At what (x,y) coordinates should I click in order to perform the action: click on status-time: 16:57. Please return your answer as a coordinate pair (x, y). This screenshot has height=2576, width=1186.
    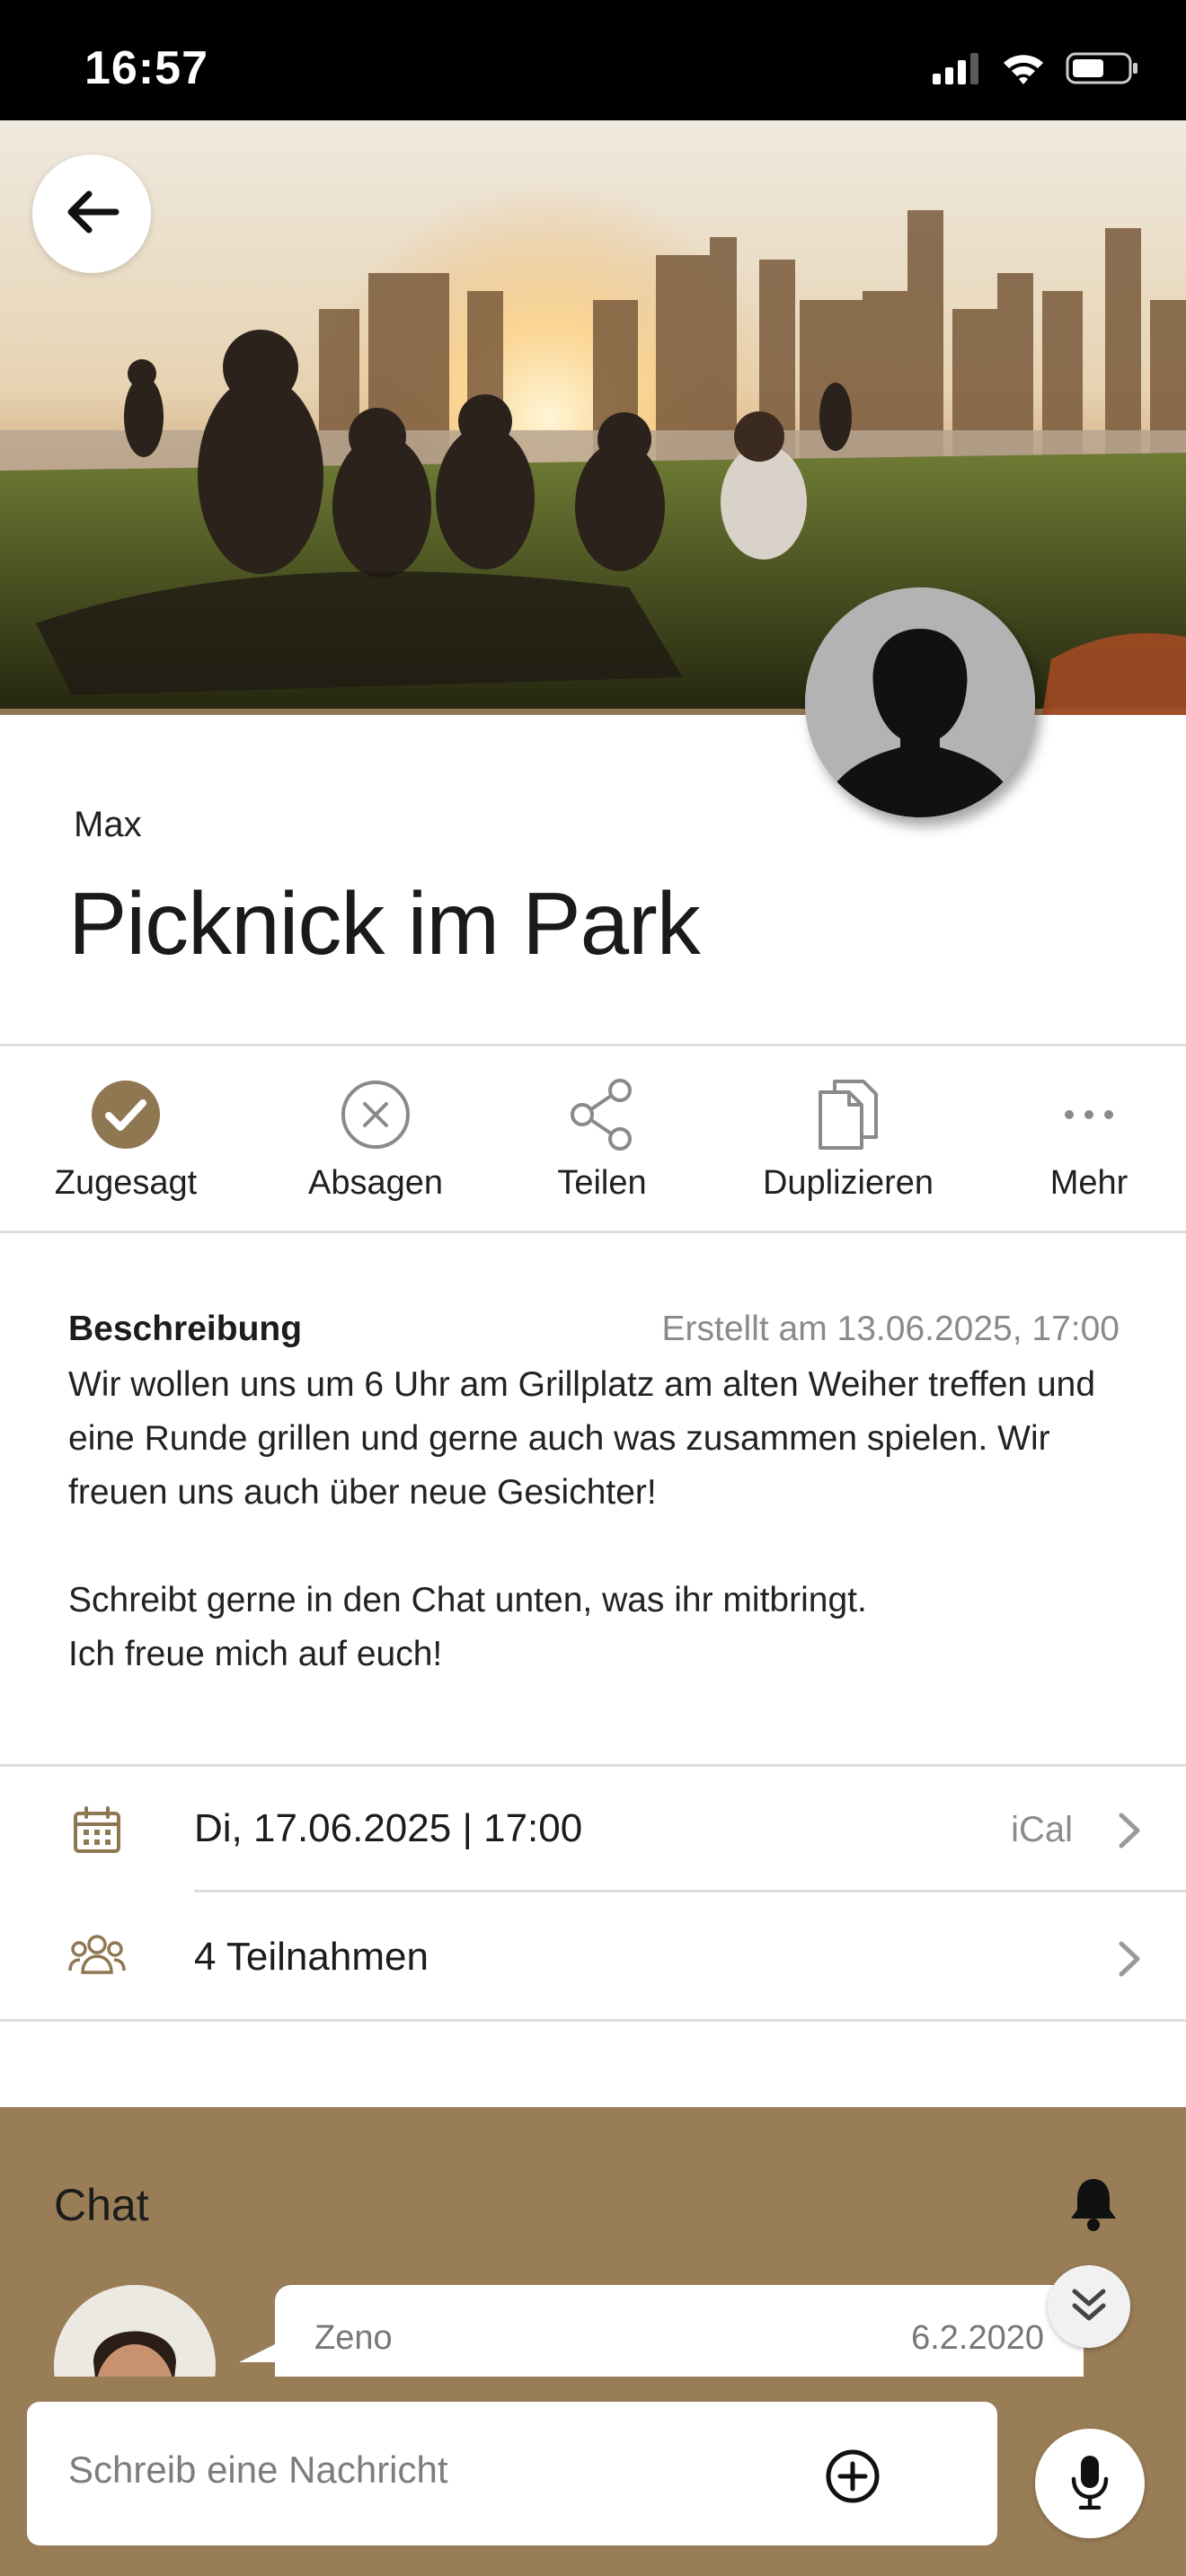
    Looking at the image, I should click on (146, 68).